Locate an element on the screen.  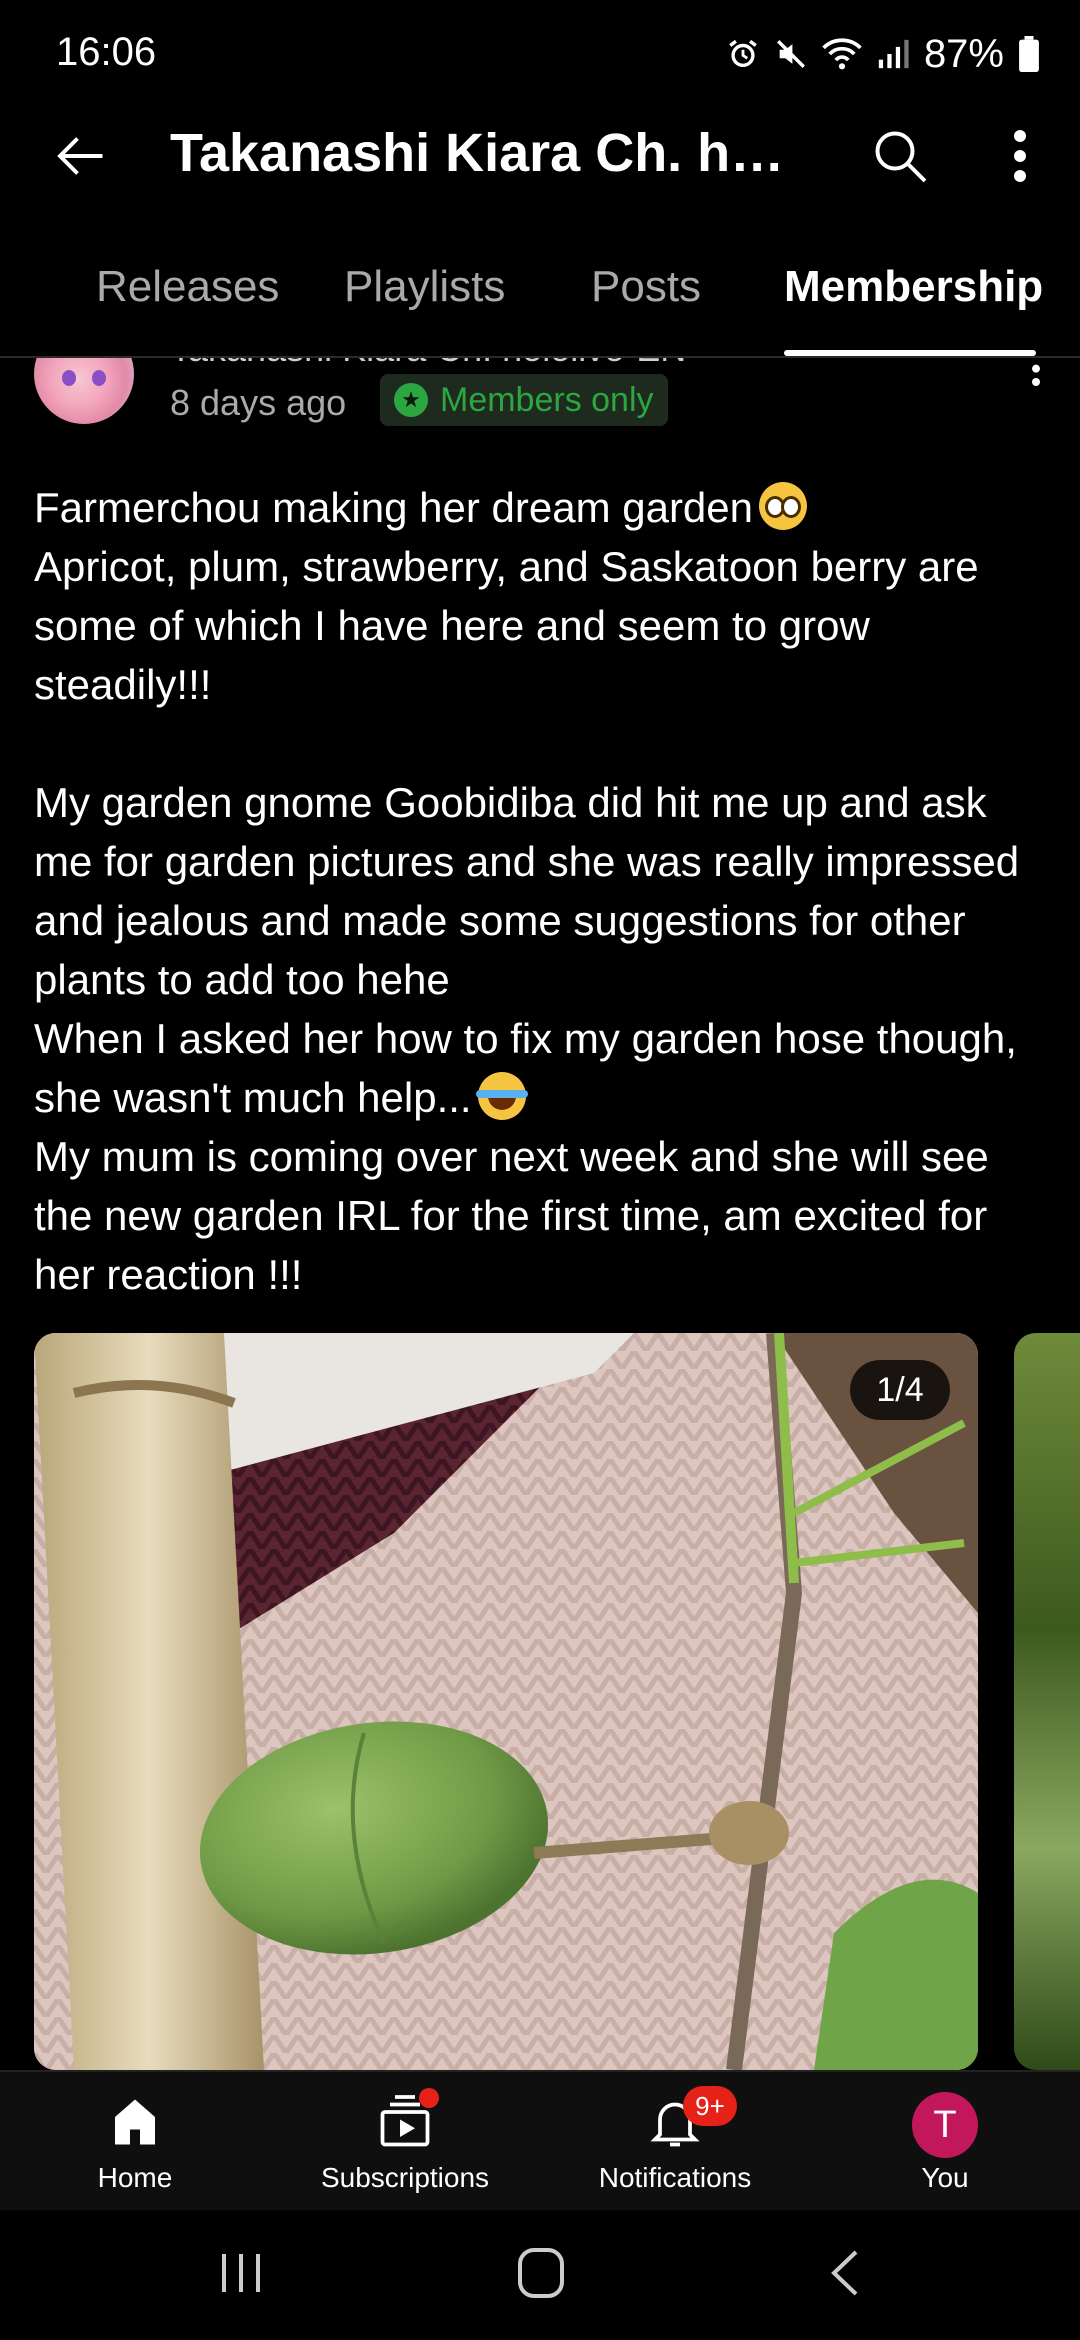
next-image-preview is located at coordinates (1047, 1701).